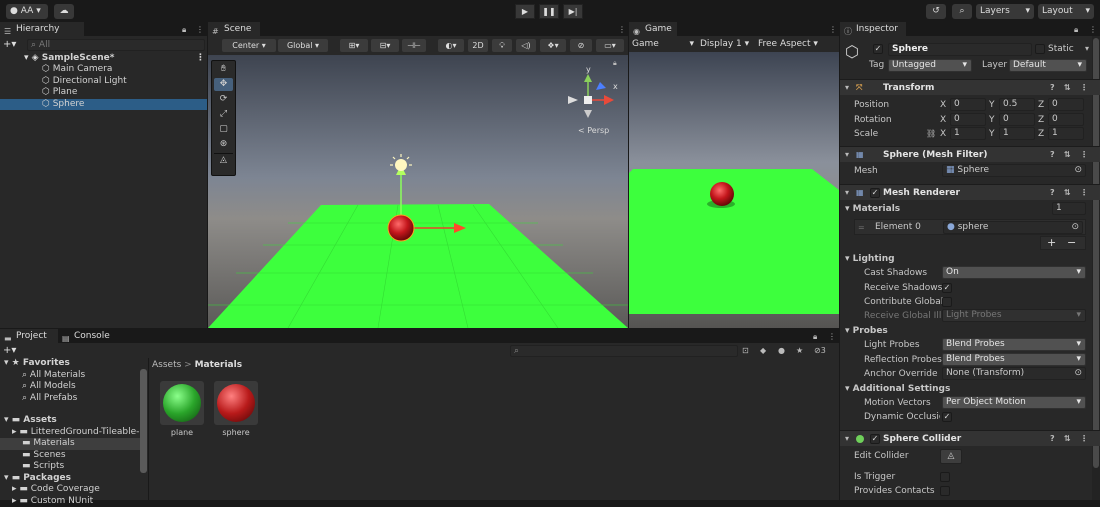 The height and width of the screenshot is (507, 1100). Describe the element at coordinates (763, 350) in the screenshot. I see `type-filter-icon: ◆` at that location.